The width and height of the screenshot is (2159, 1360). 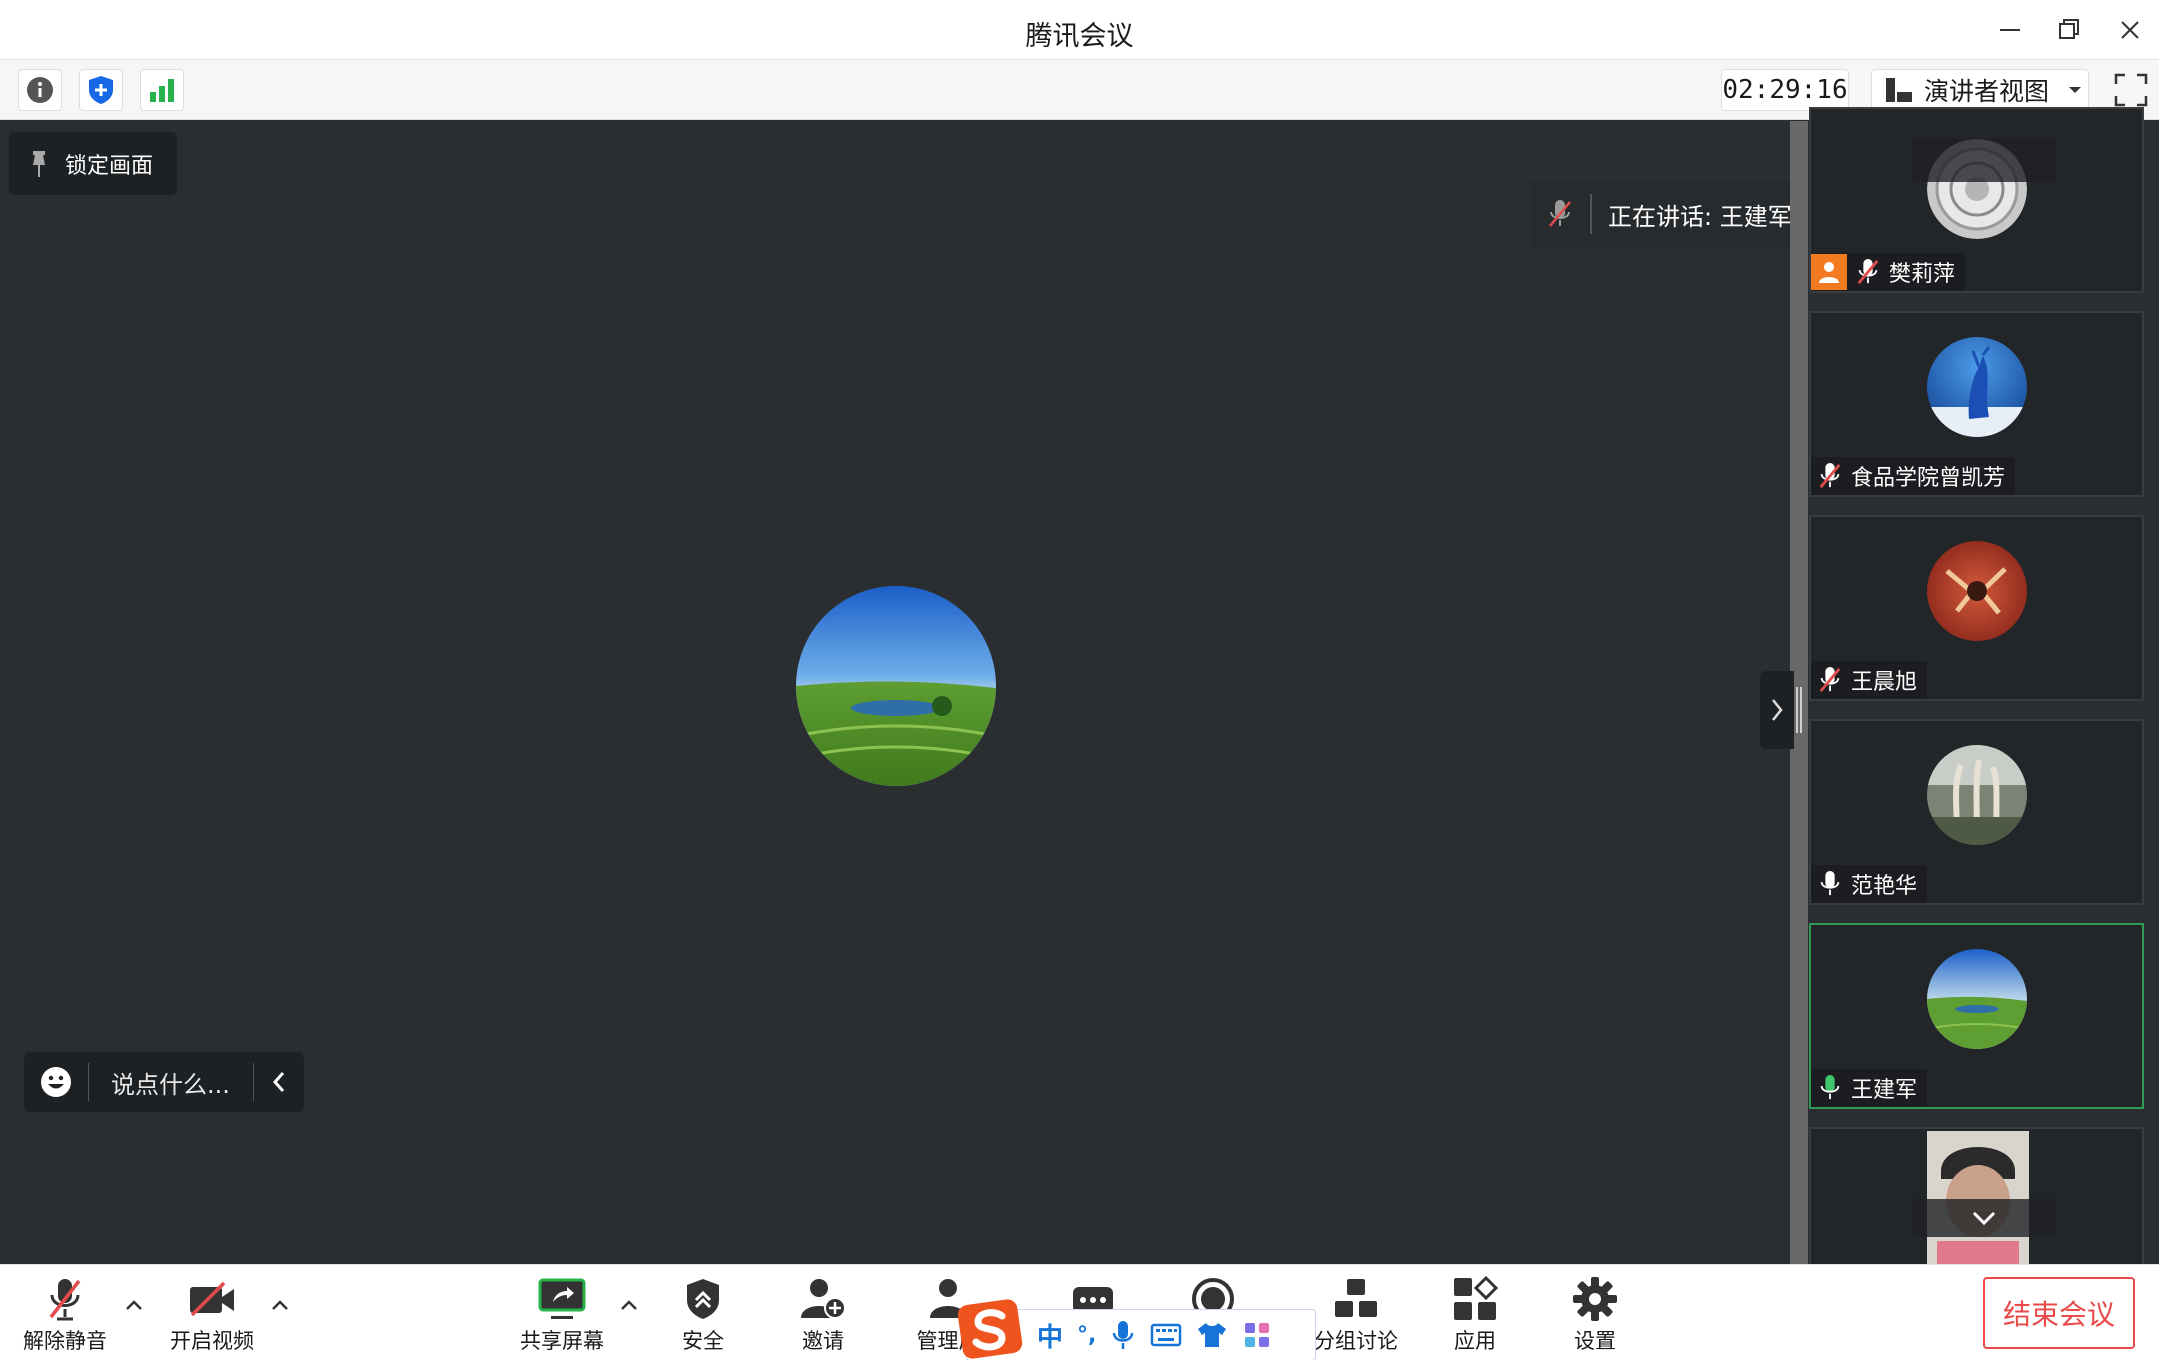 I want to click on participant-tile: 王晨旭, so click(x=1976, y=608).